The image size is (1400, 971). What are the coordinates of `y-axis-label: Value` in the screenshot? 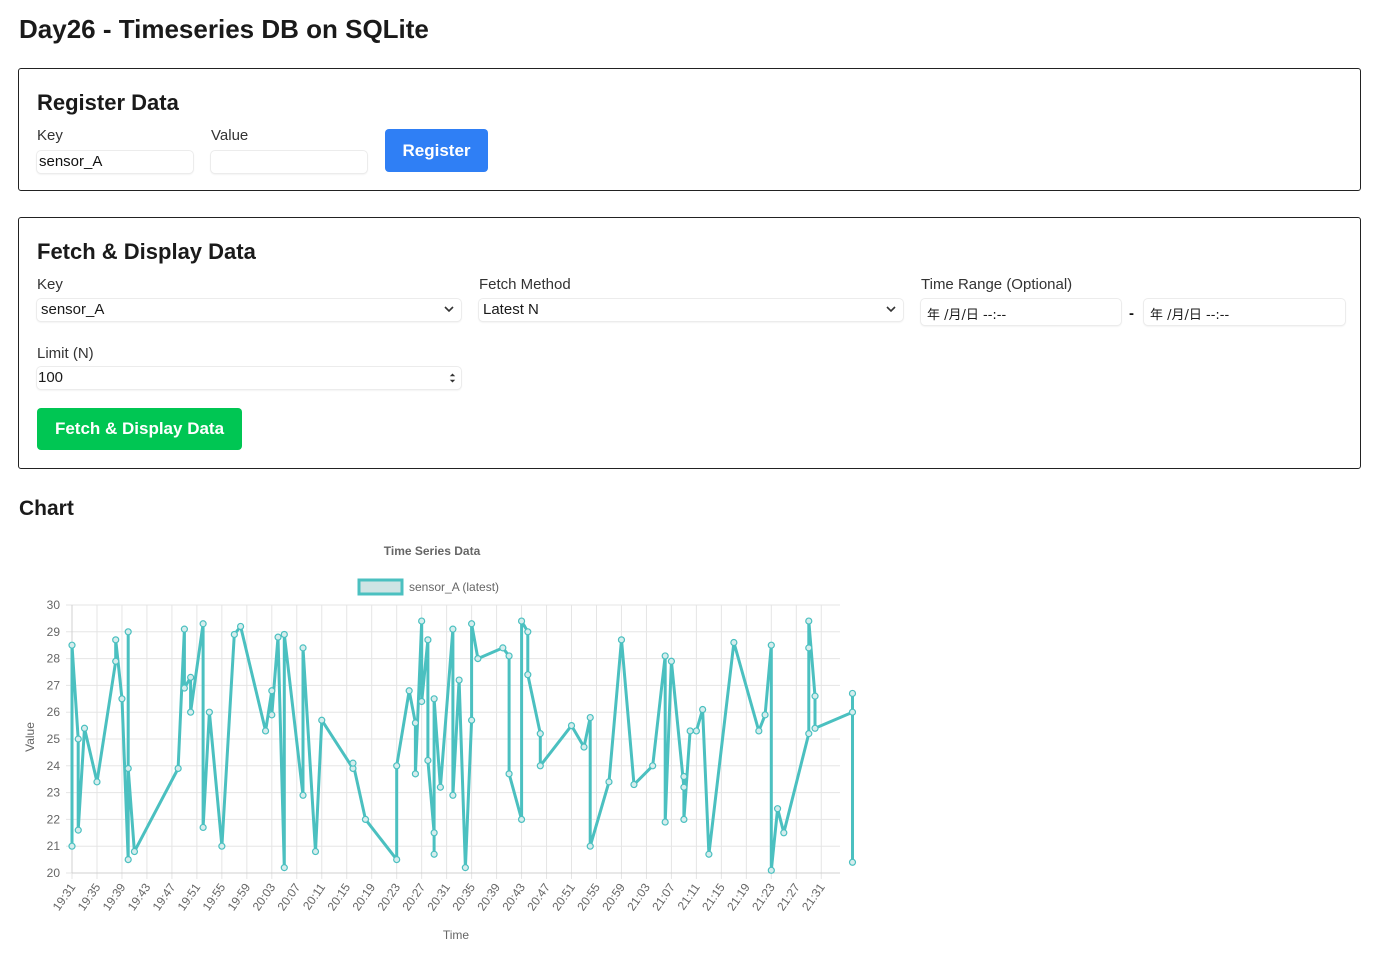 It's located at (30, 737).